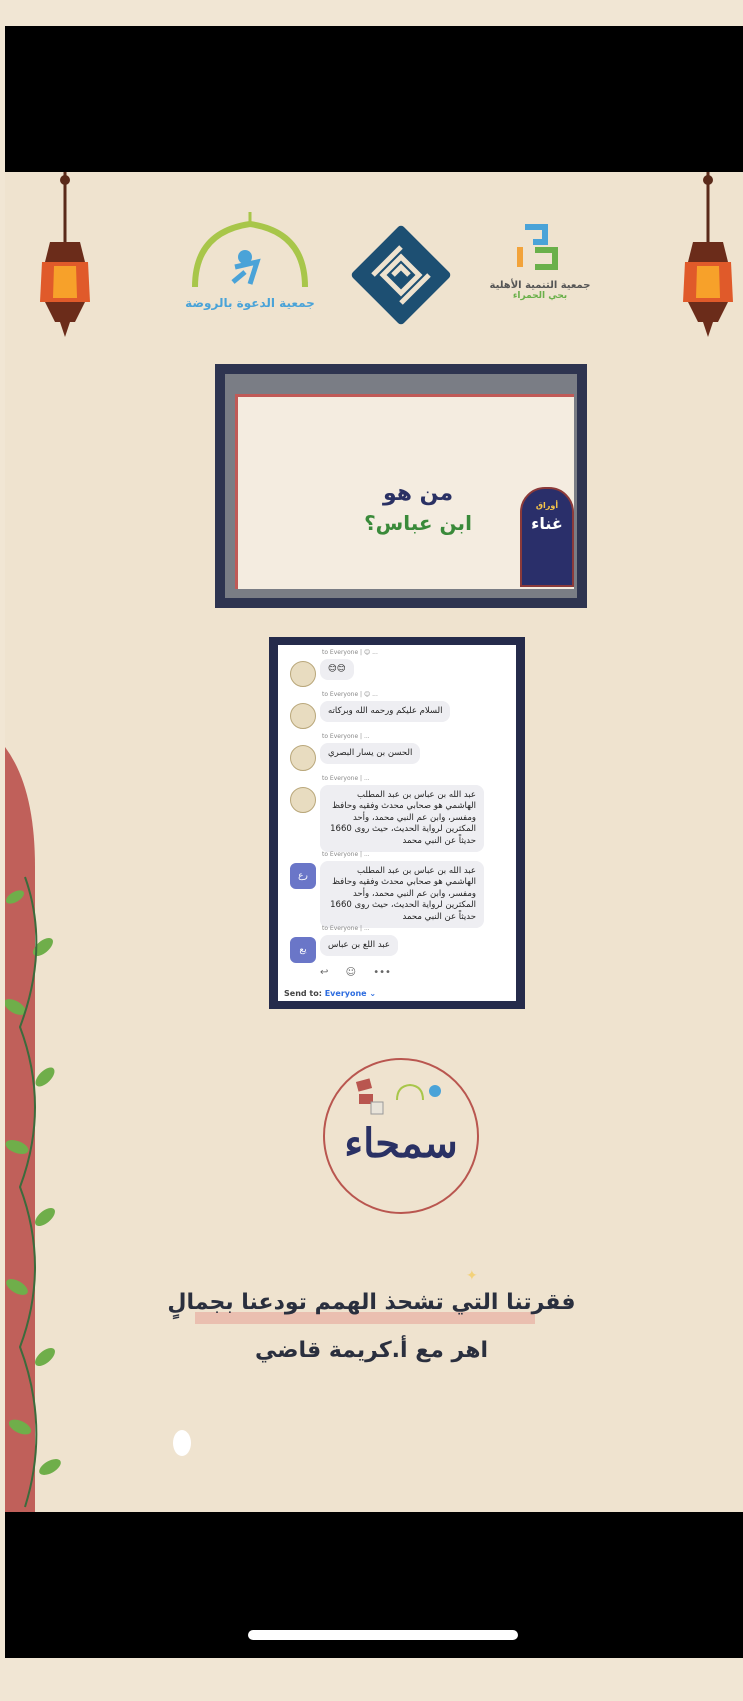 This screenshot has width=743, height=1701. Describe the element at coordinates (371, 1302) in the screenshot. I see `subtitle-line-1: فقرتنا التي تشحذ الهمم تودعنا بجمالٍ` at that location.